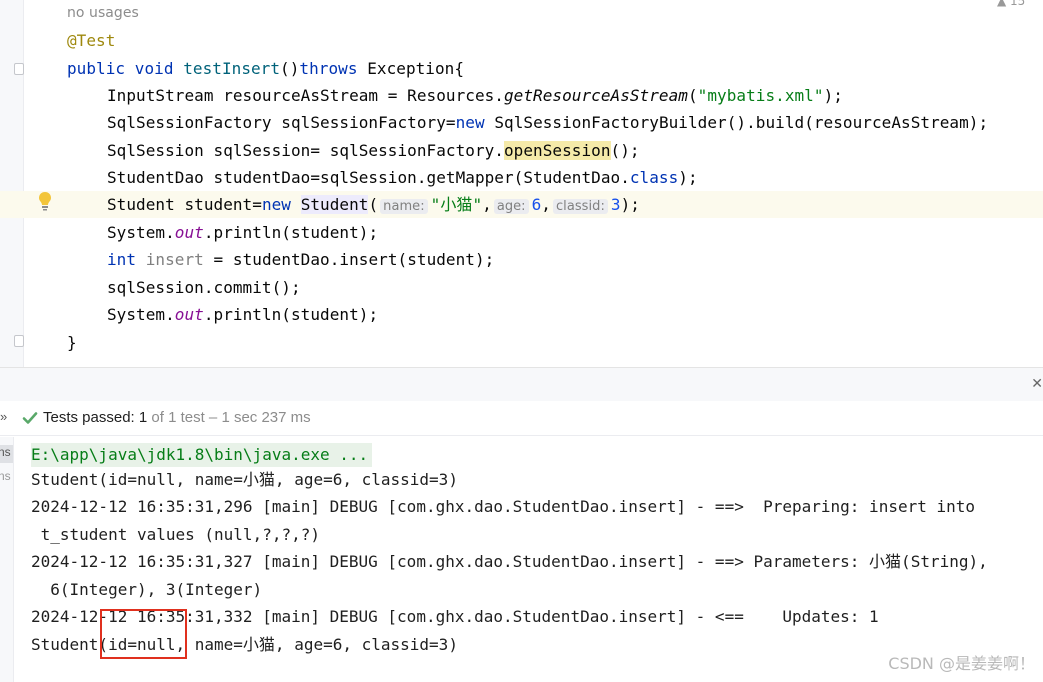 This screenshot has width=1043, height=682. Describe the element at coordinates (630, 204) in the screenshot. I see `l5-close: );` at that location.